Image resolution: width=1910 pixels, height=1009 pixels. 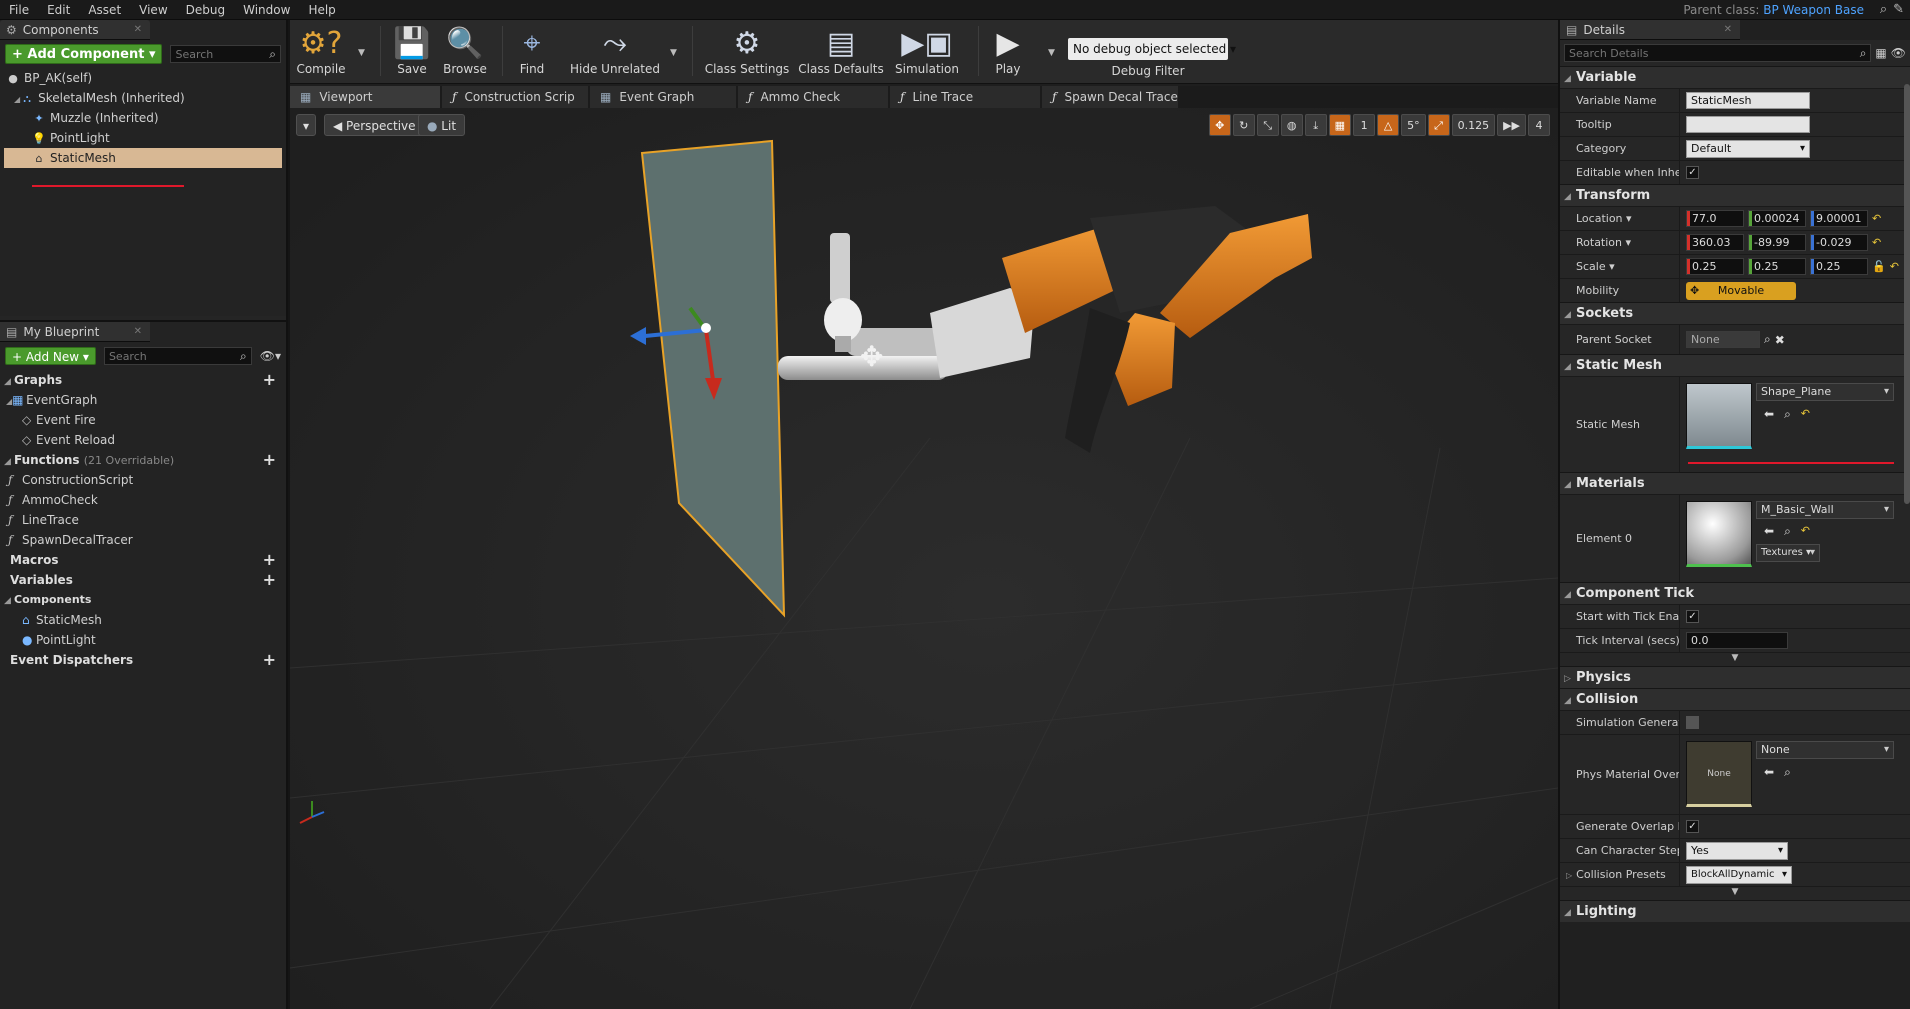 What do you see at coordinates (1735, 313) in the screenshot?
I see `sockets-section: ◢ Sockets` at bounding box center [1735, 313].